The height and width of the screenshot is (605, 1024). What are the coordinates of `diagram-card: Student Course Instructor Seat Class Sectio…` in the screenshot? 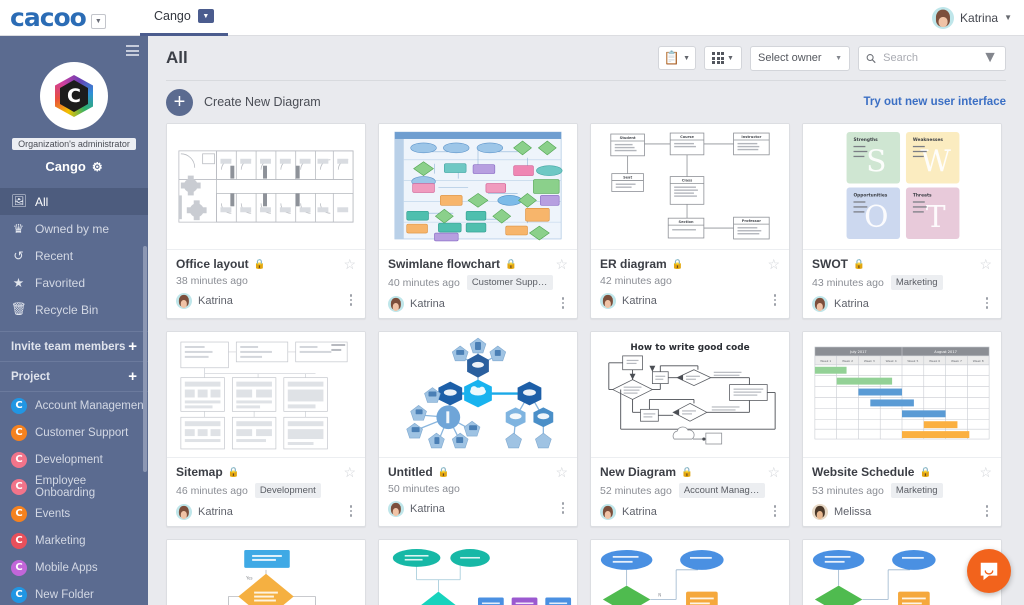 It's located at (690, 221).